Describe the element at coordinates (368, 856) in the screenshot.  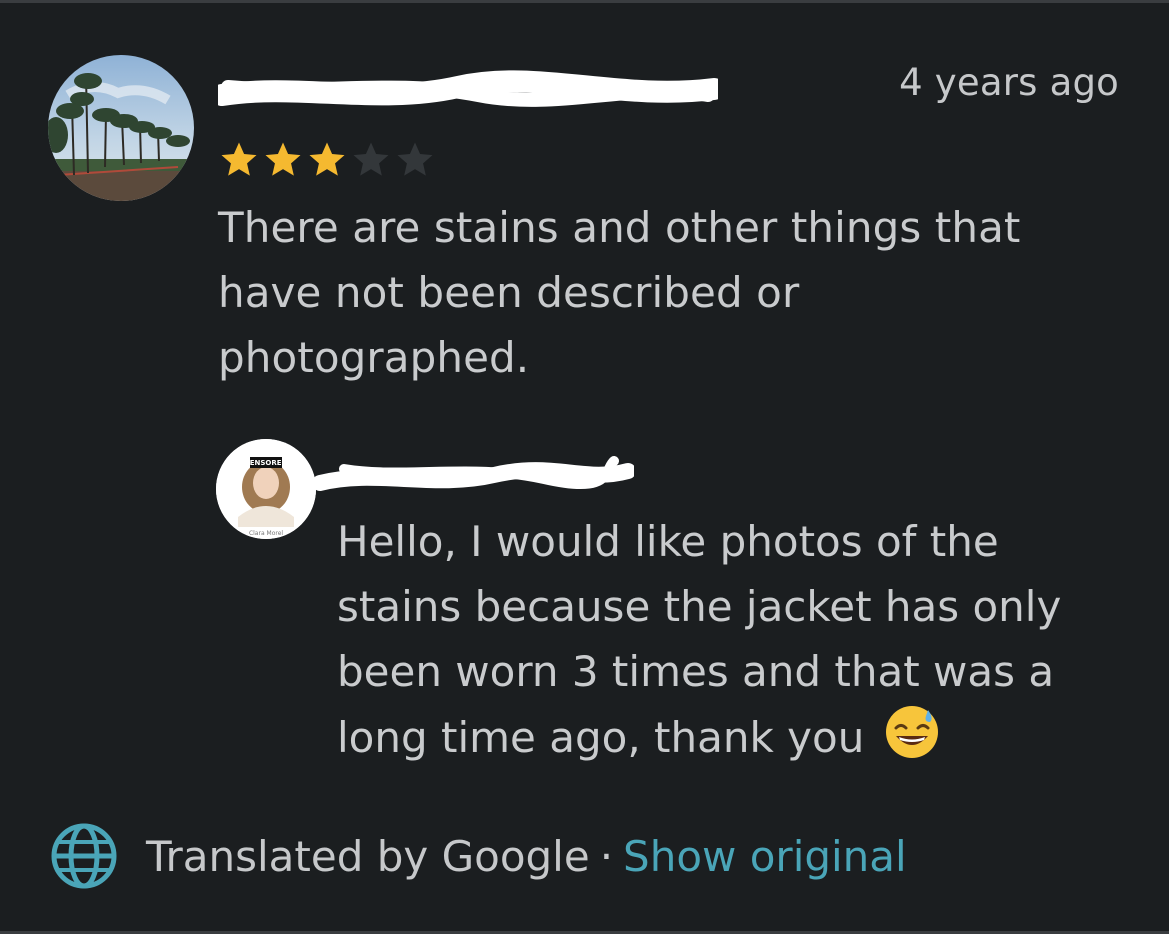
I see `translated-by-label: Translated by Google` at that location.